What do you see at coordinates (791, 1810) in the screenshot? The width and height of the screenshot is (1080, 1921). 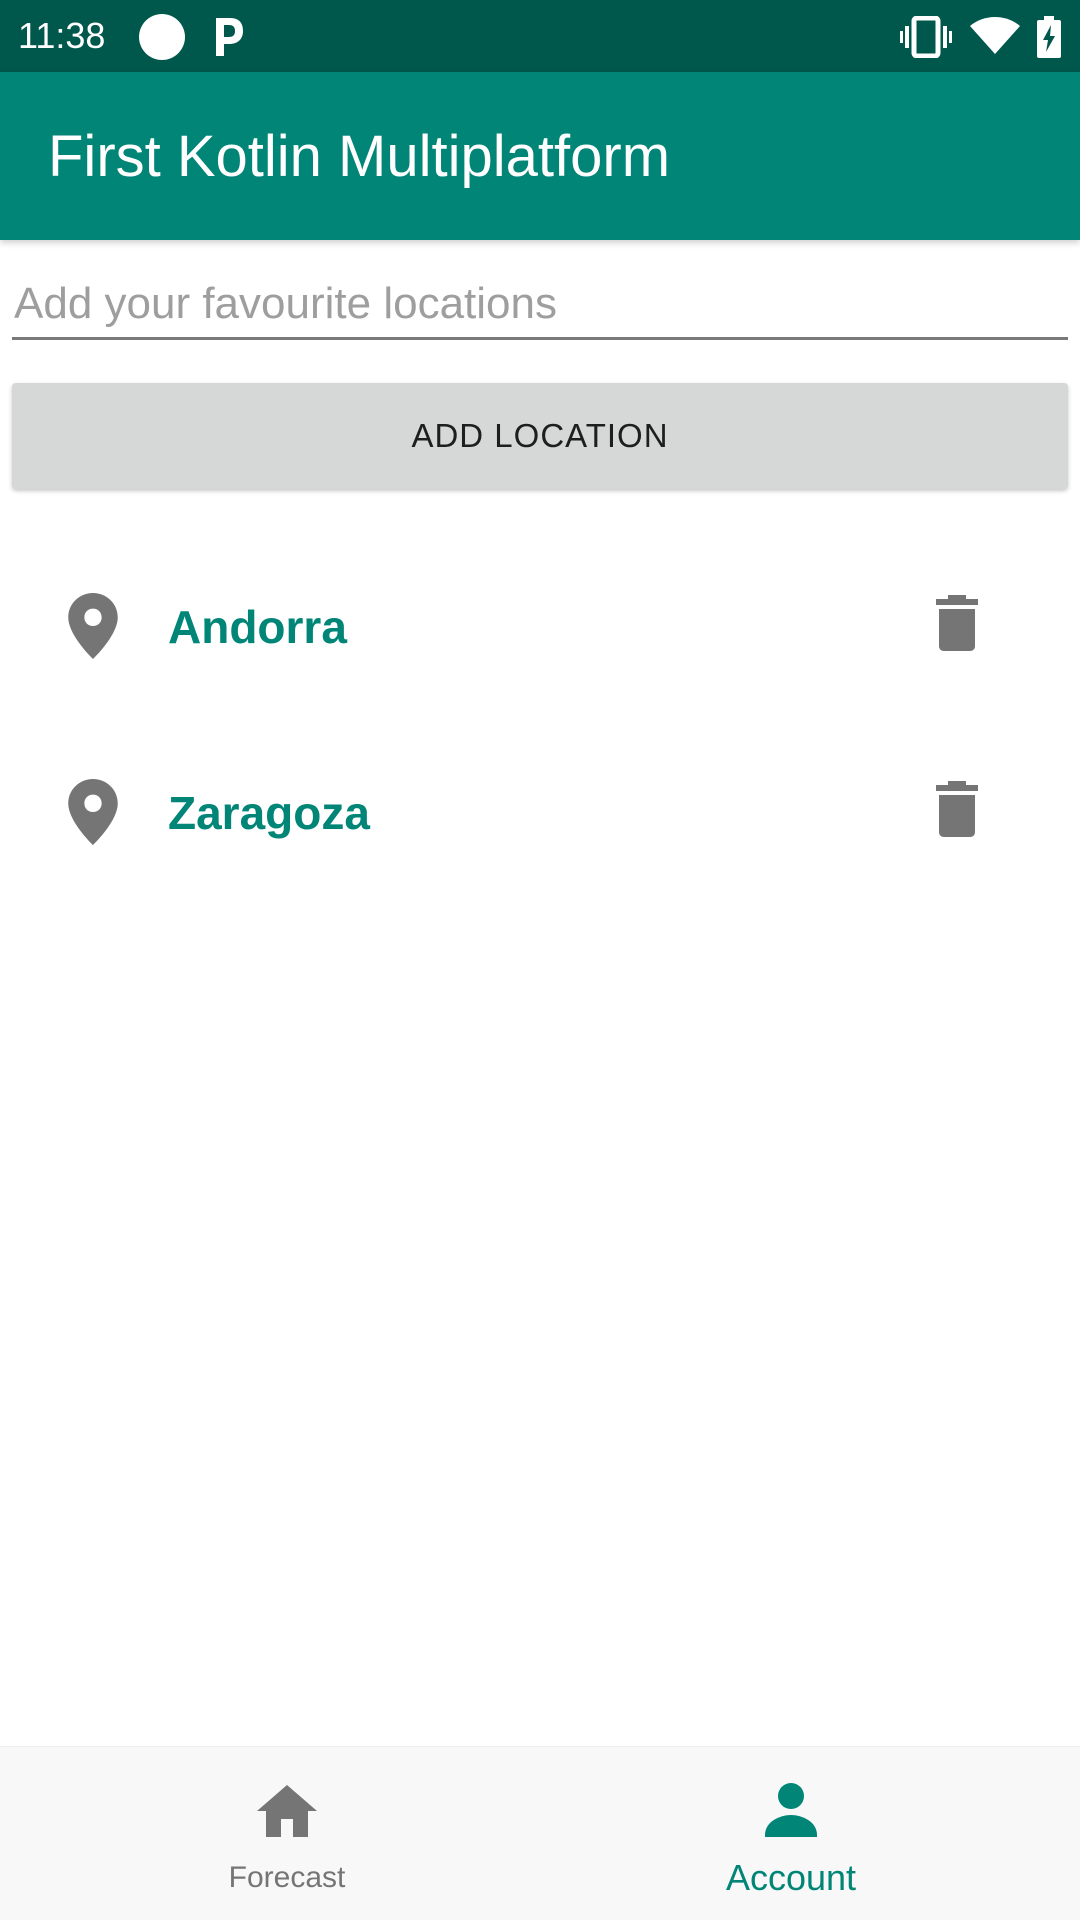 I see `person-icon` at bounding box center [791, 1810].